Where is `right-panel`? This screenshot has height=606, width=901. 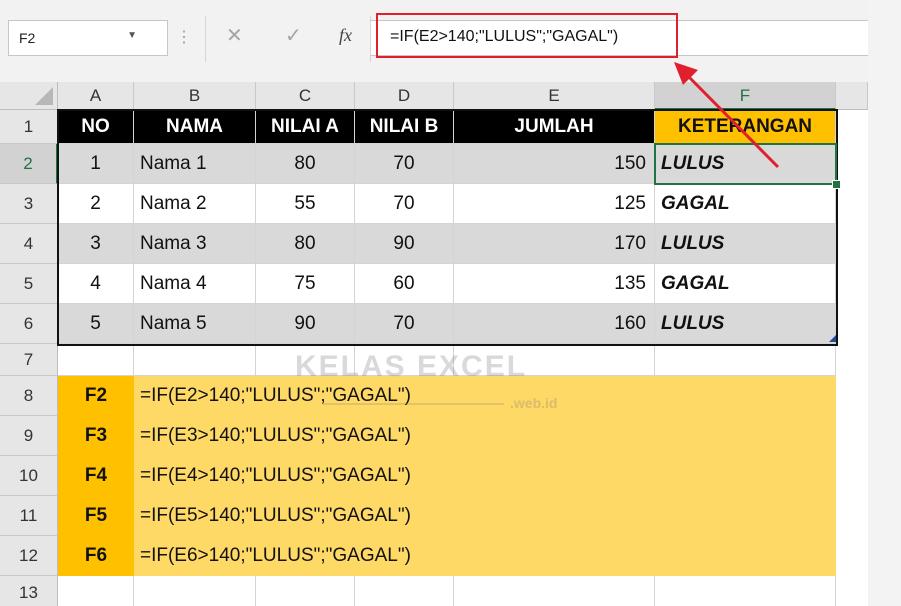 right-panel is located at coordinates (884, 303).